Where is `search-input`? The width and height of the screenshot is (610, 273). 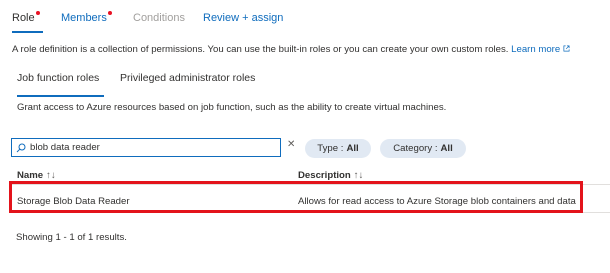 search-input is located at coordinates (150, 147).